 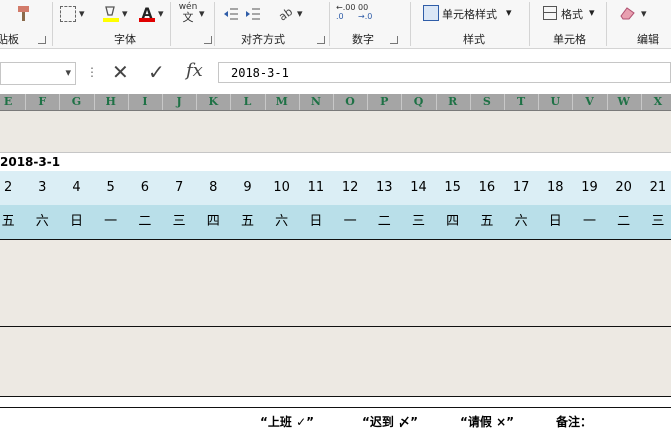 I want to click on font-color-dropdown-icon: ▾, so click(x=161, y=13).